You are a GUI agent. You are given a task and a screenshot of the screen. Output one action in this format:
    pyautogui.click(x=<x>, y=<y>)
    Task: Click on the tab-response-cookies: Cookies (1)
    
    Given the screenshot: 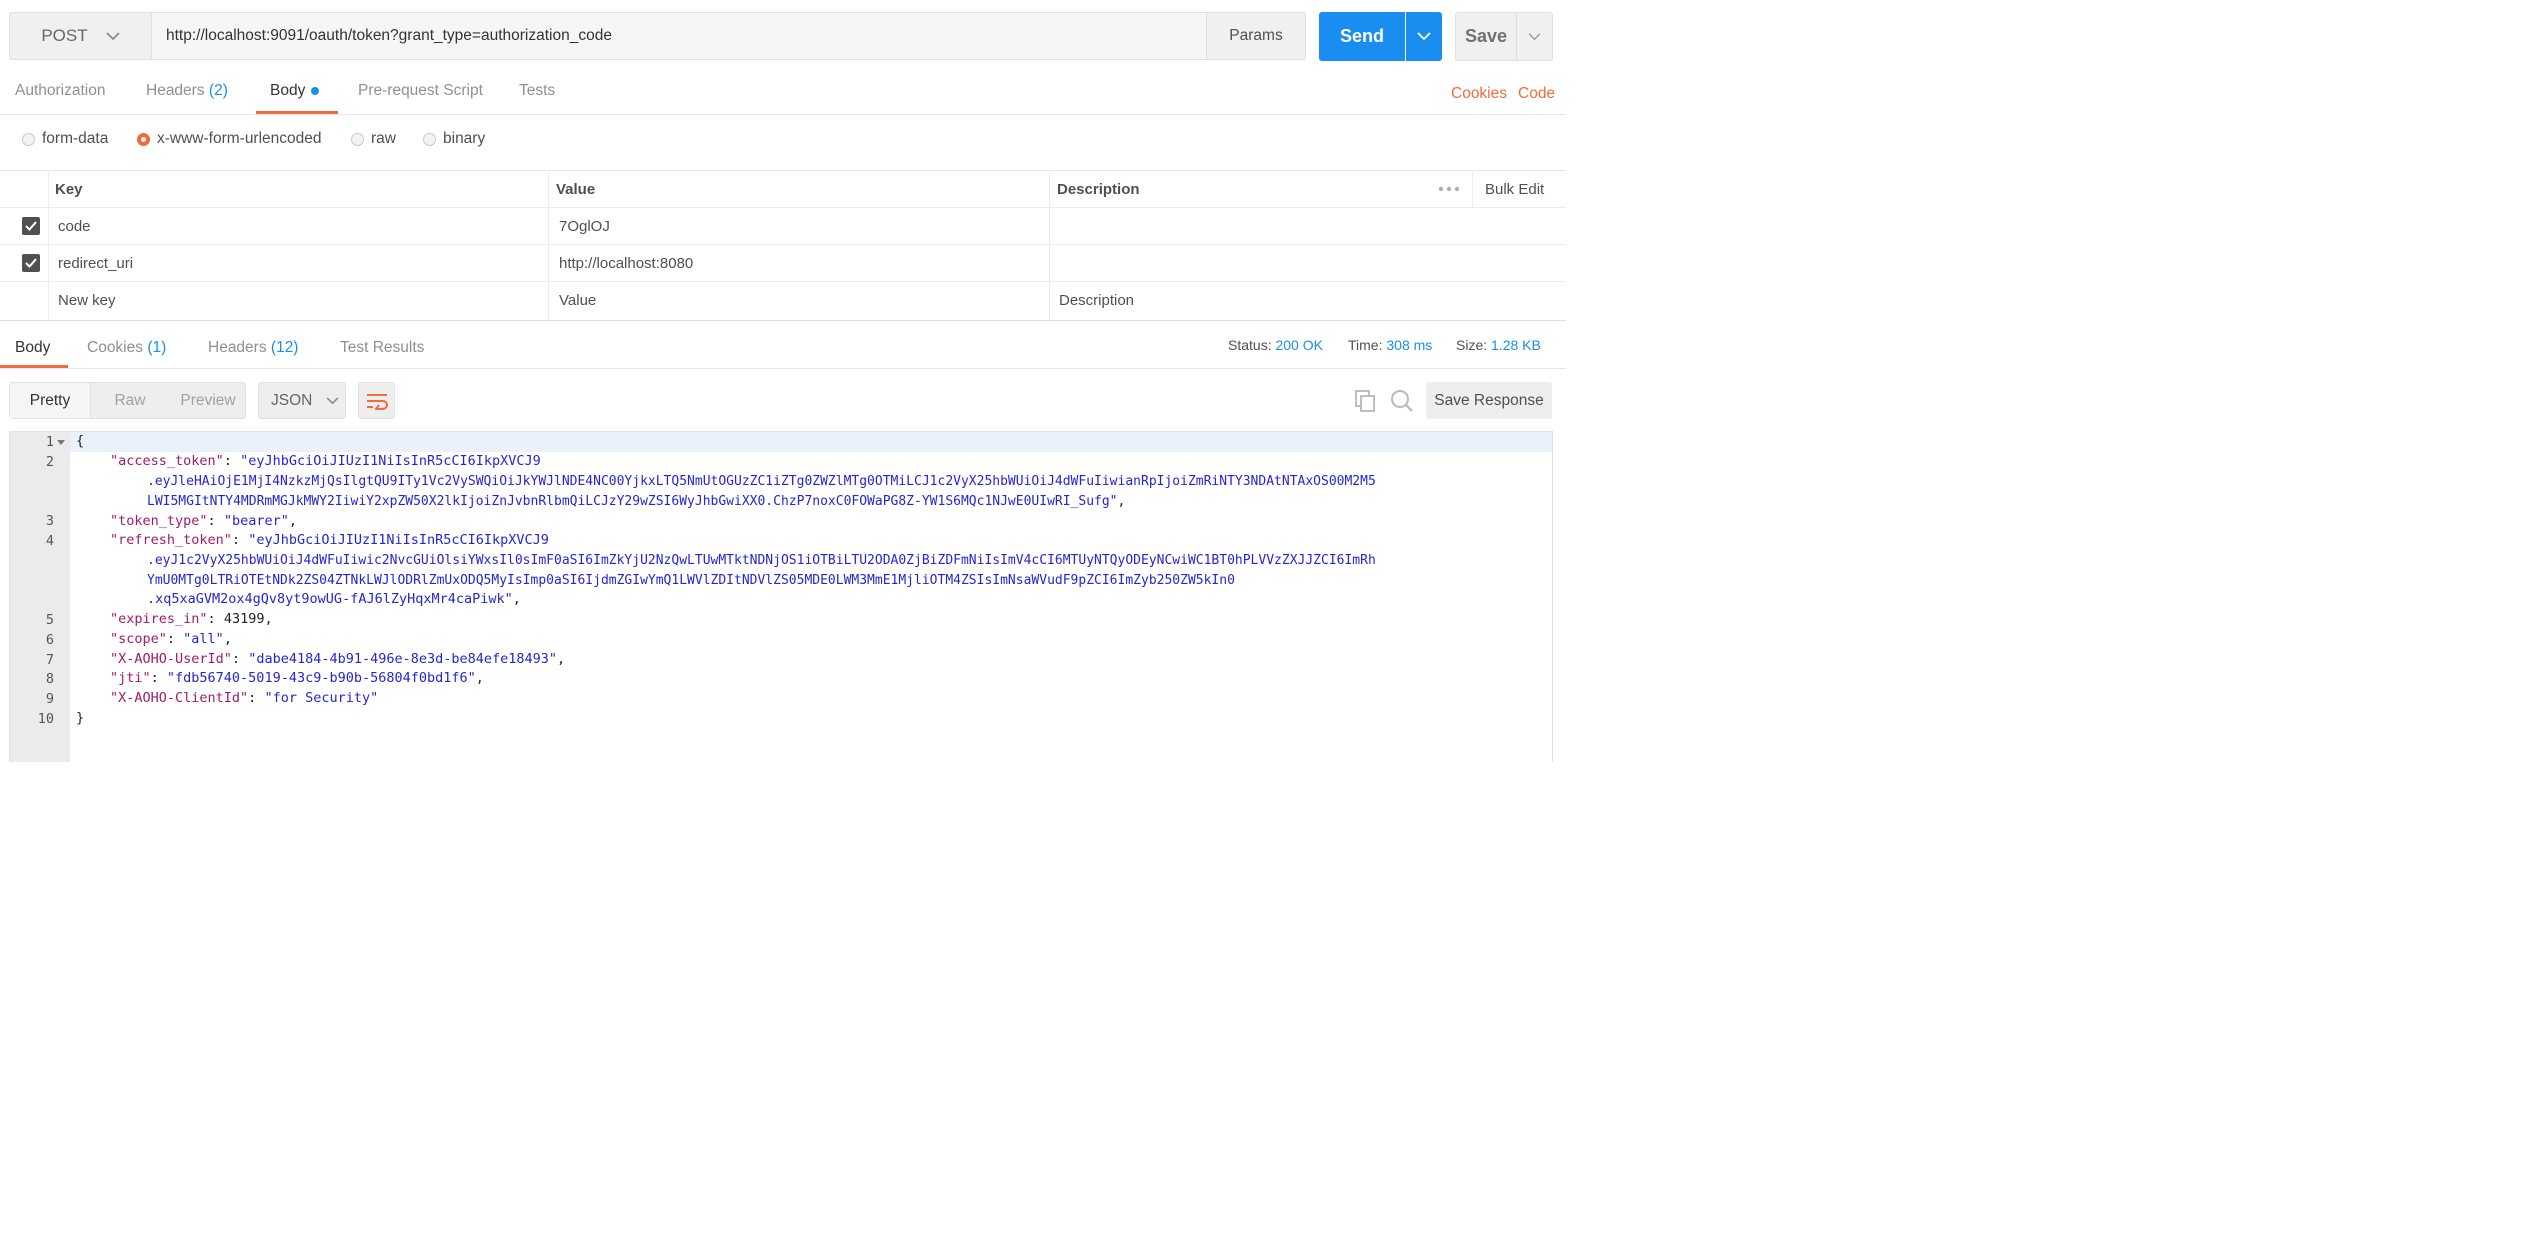 What is the action you would take?
    pyautogui.click(x=126, y=348)
    